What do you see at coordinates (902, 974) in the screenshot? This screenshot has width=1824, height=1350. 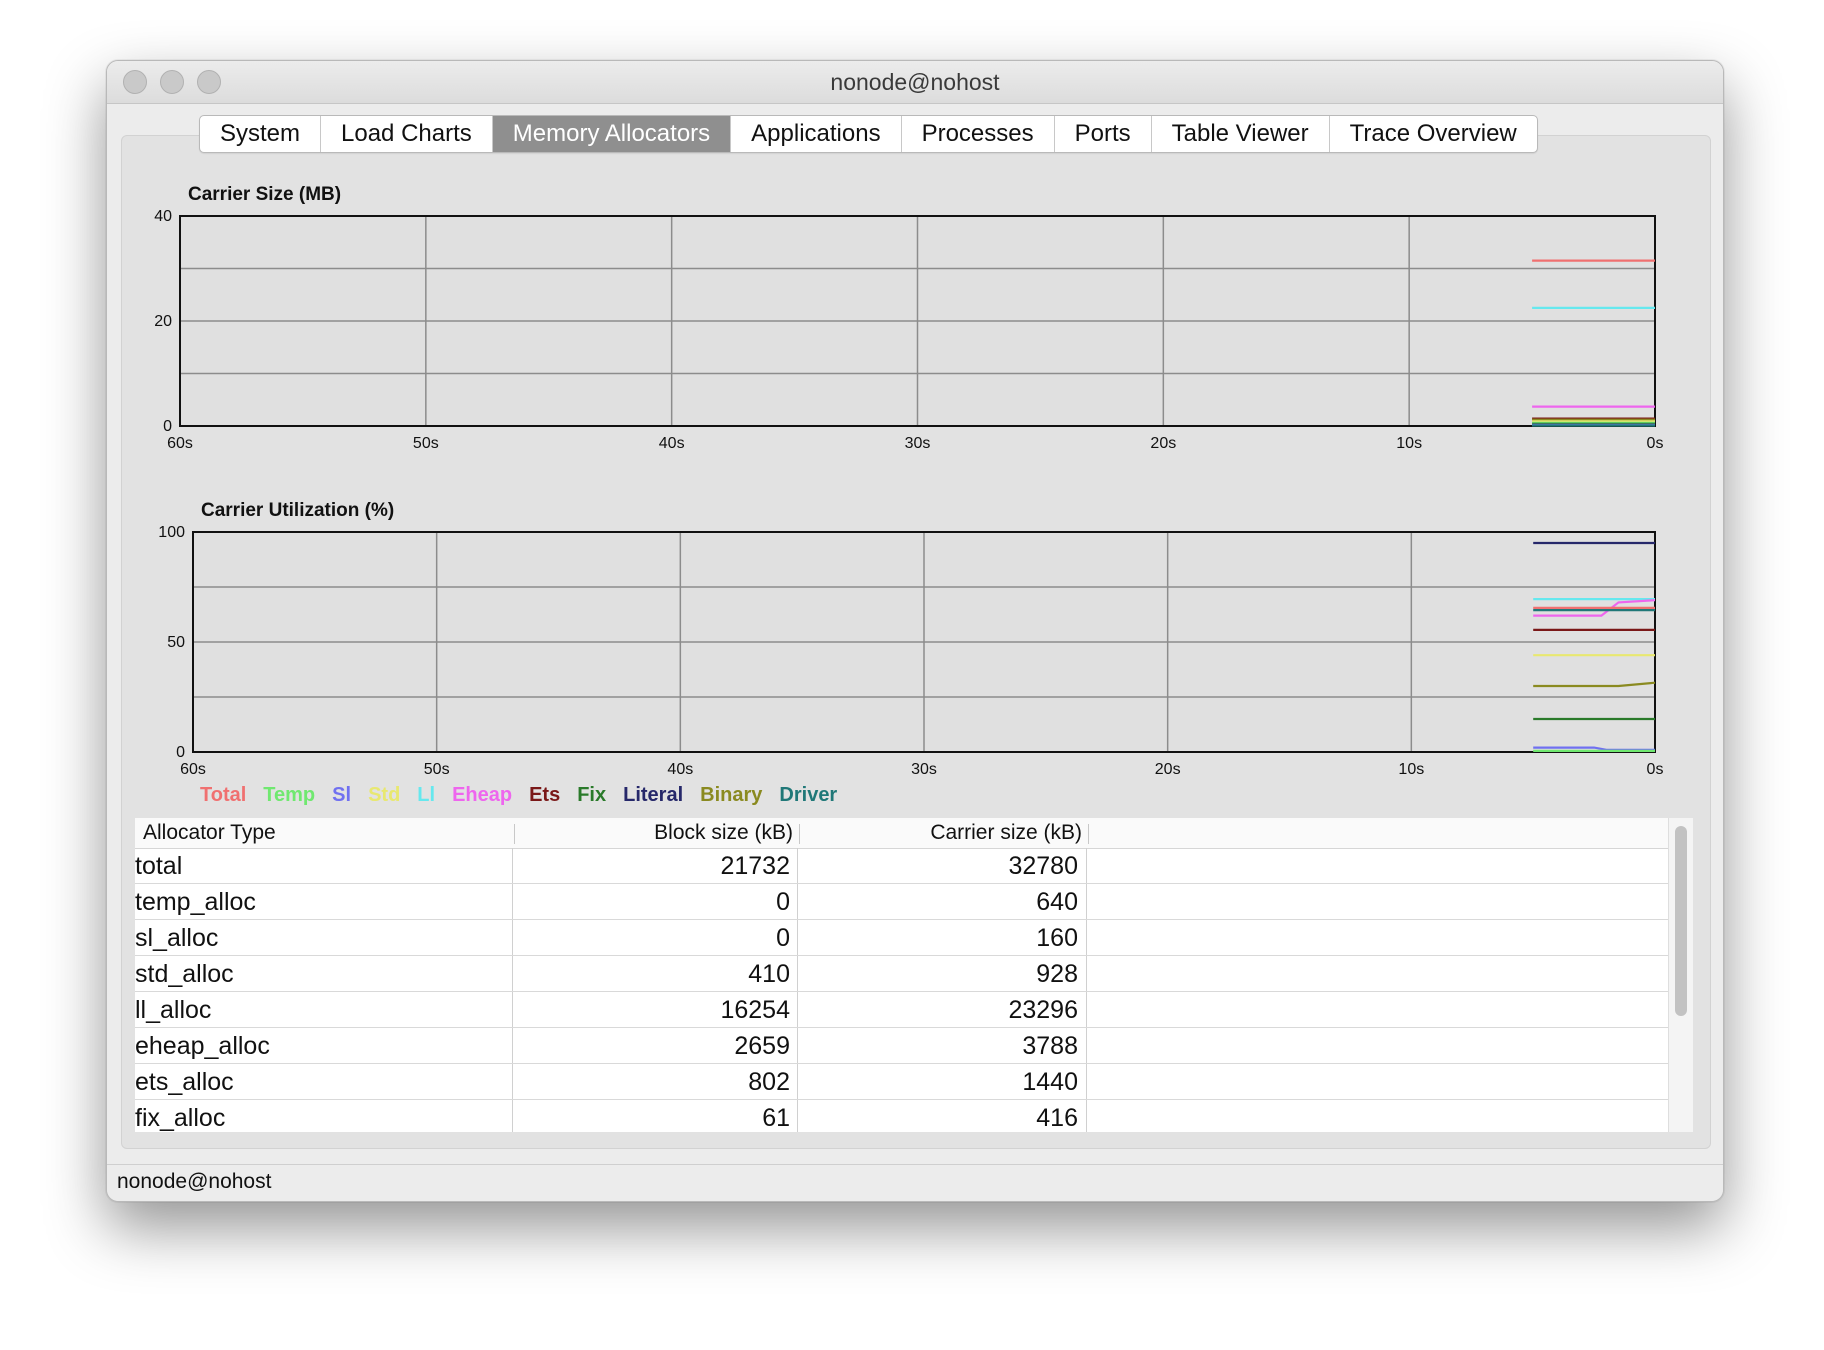 I see `table-row: std_alloc 410 928` at bounding box center [902, 974].